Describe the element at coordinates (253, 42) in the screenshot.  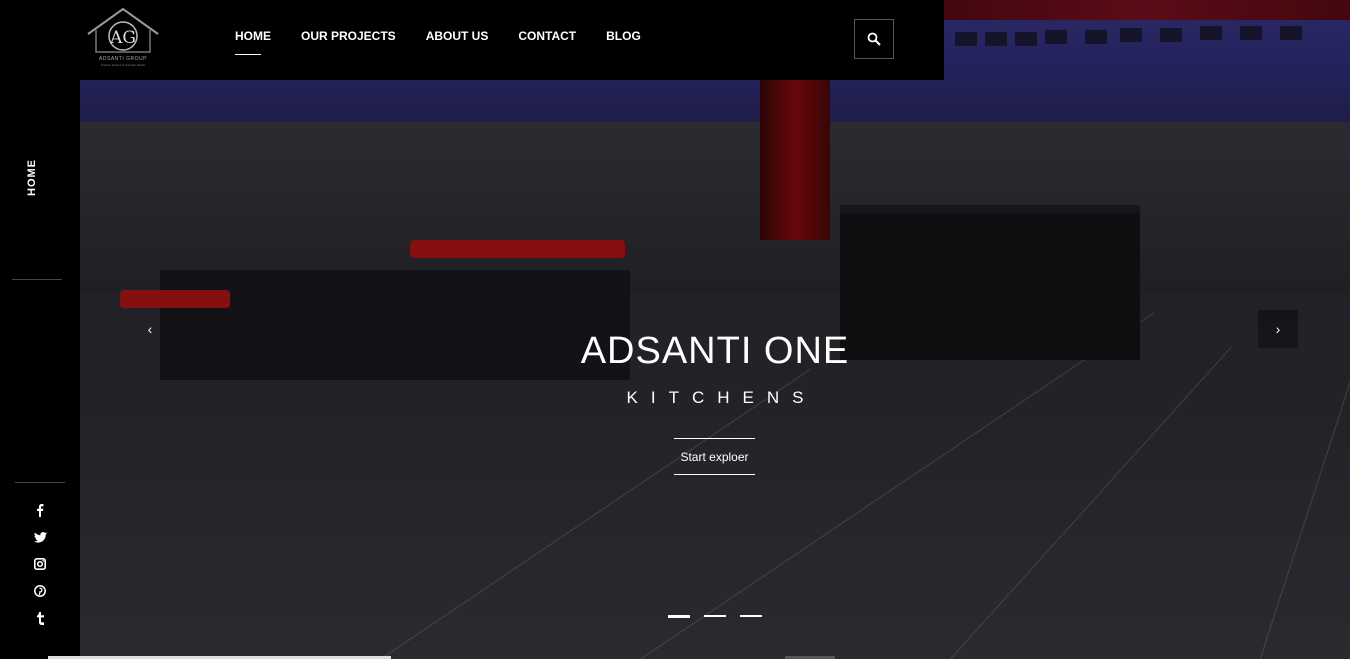
I see `nav-item-home: HOME` at that location.